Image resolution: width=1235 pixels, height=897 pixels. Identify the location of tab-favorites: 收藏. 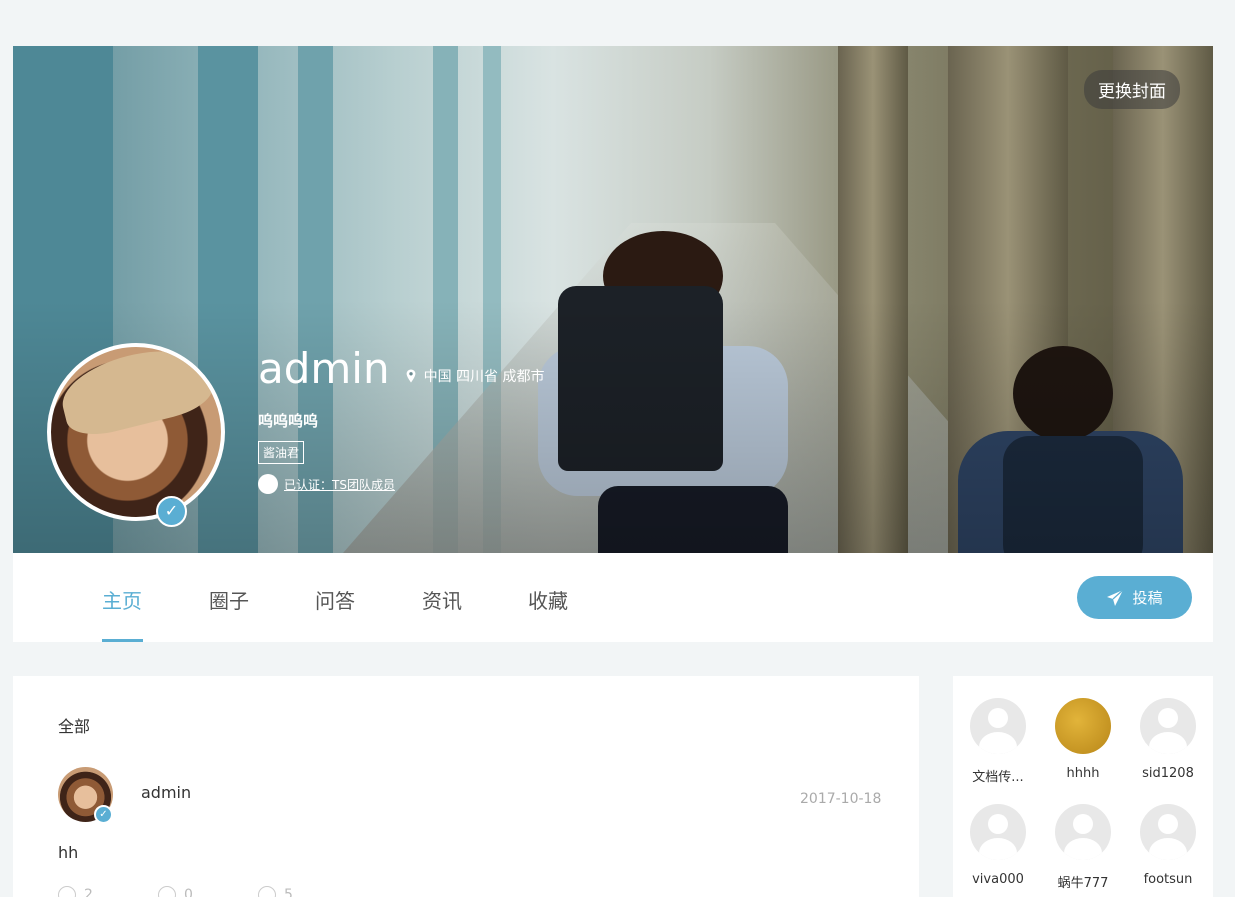
(548, 599).